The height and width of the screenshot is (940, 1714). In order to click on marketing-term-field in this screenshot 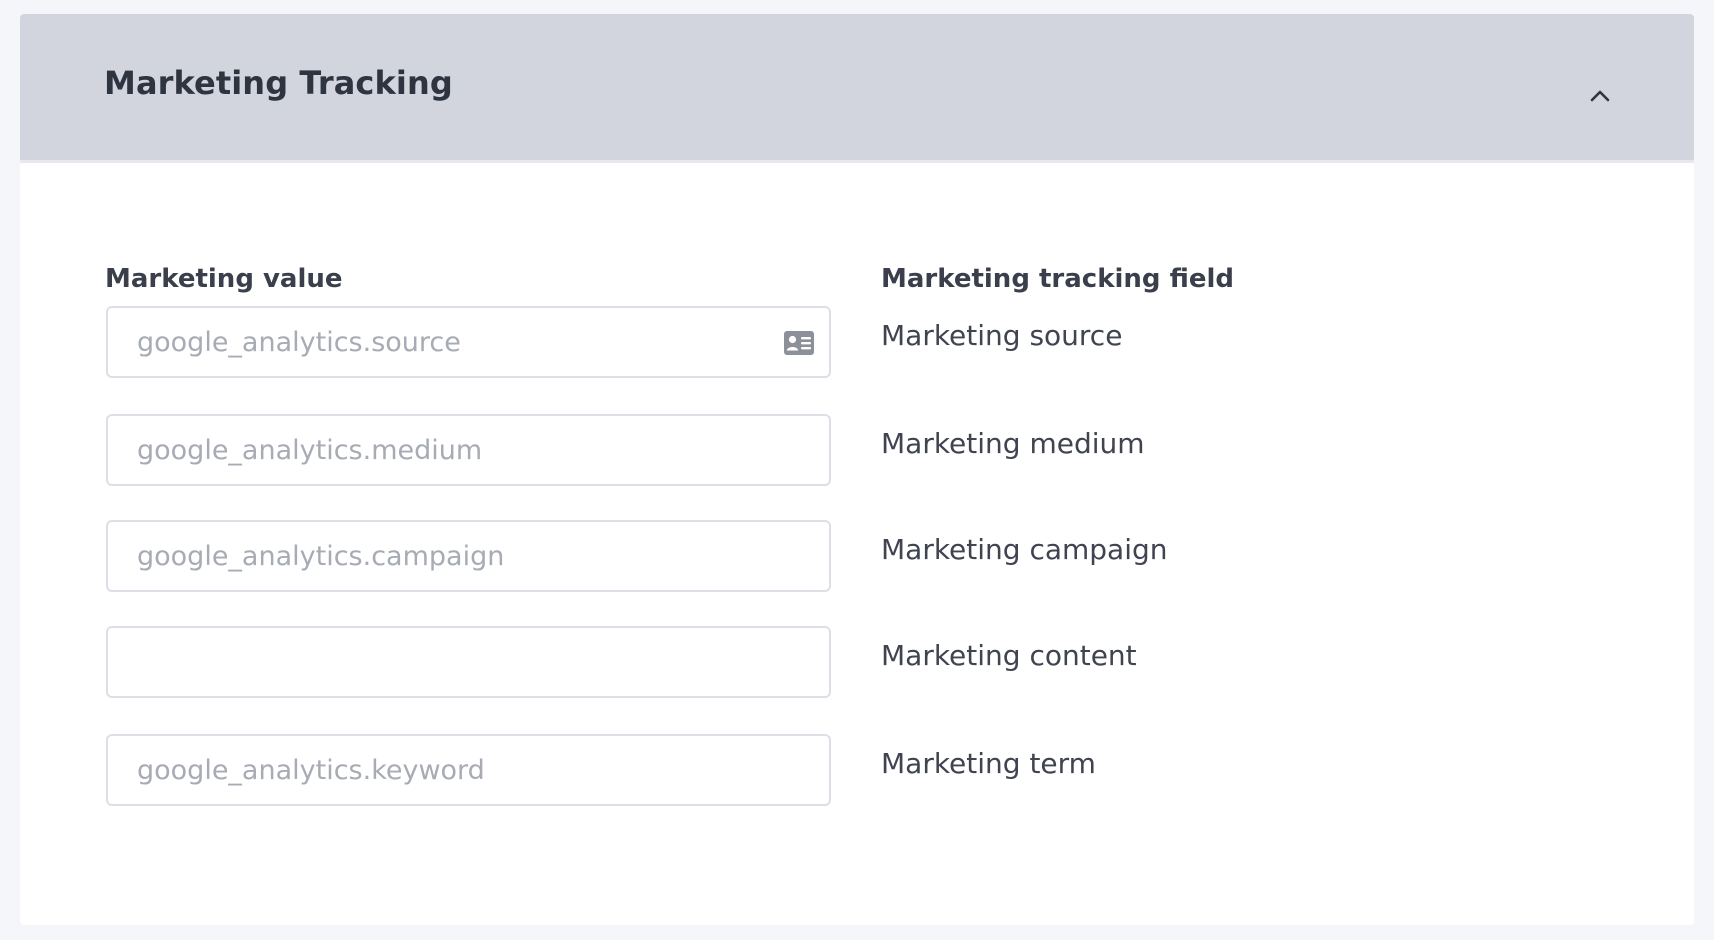, I will do `click(468, 770)`.